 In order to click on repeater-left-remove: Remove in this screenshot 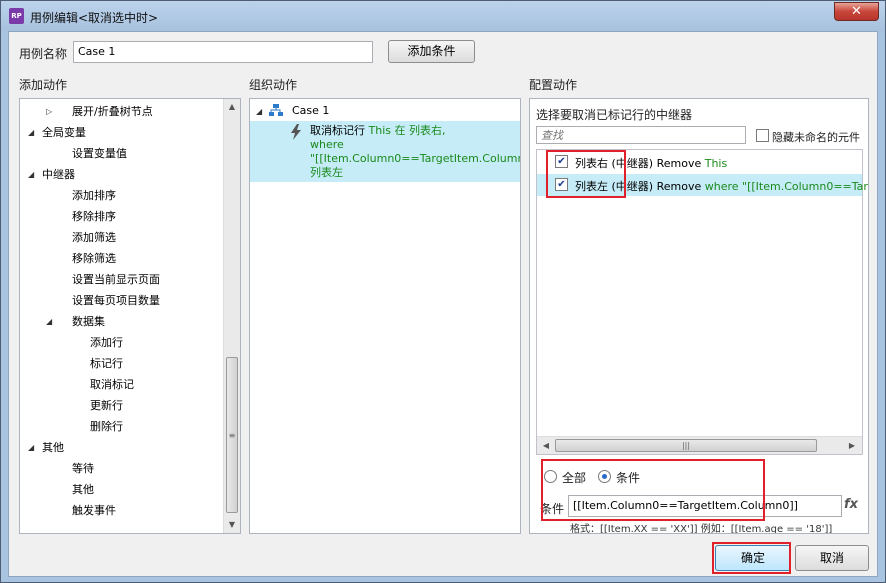, I will do `click(679, 186)`.